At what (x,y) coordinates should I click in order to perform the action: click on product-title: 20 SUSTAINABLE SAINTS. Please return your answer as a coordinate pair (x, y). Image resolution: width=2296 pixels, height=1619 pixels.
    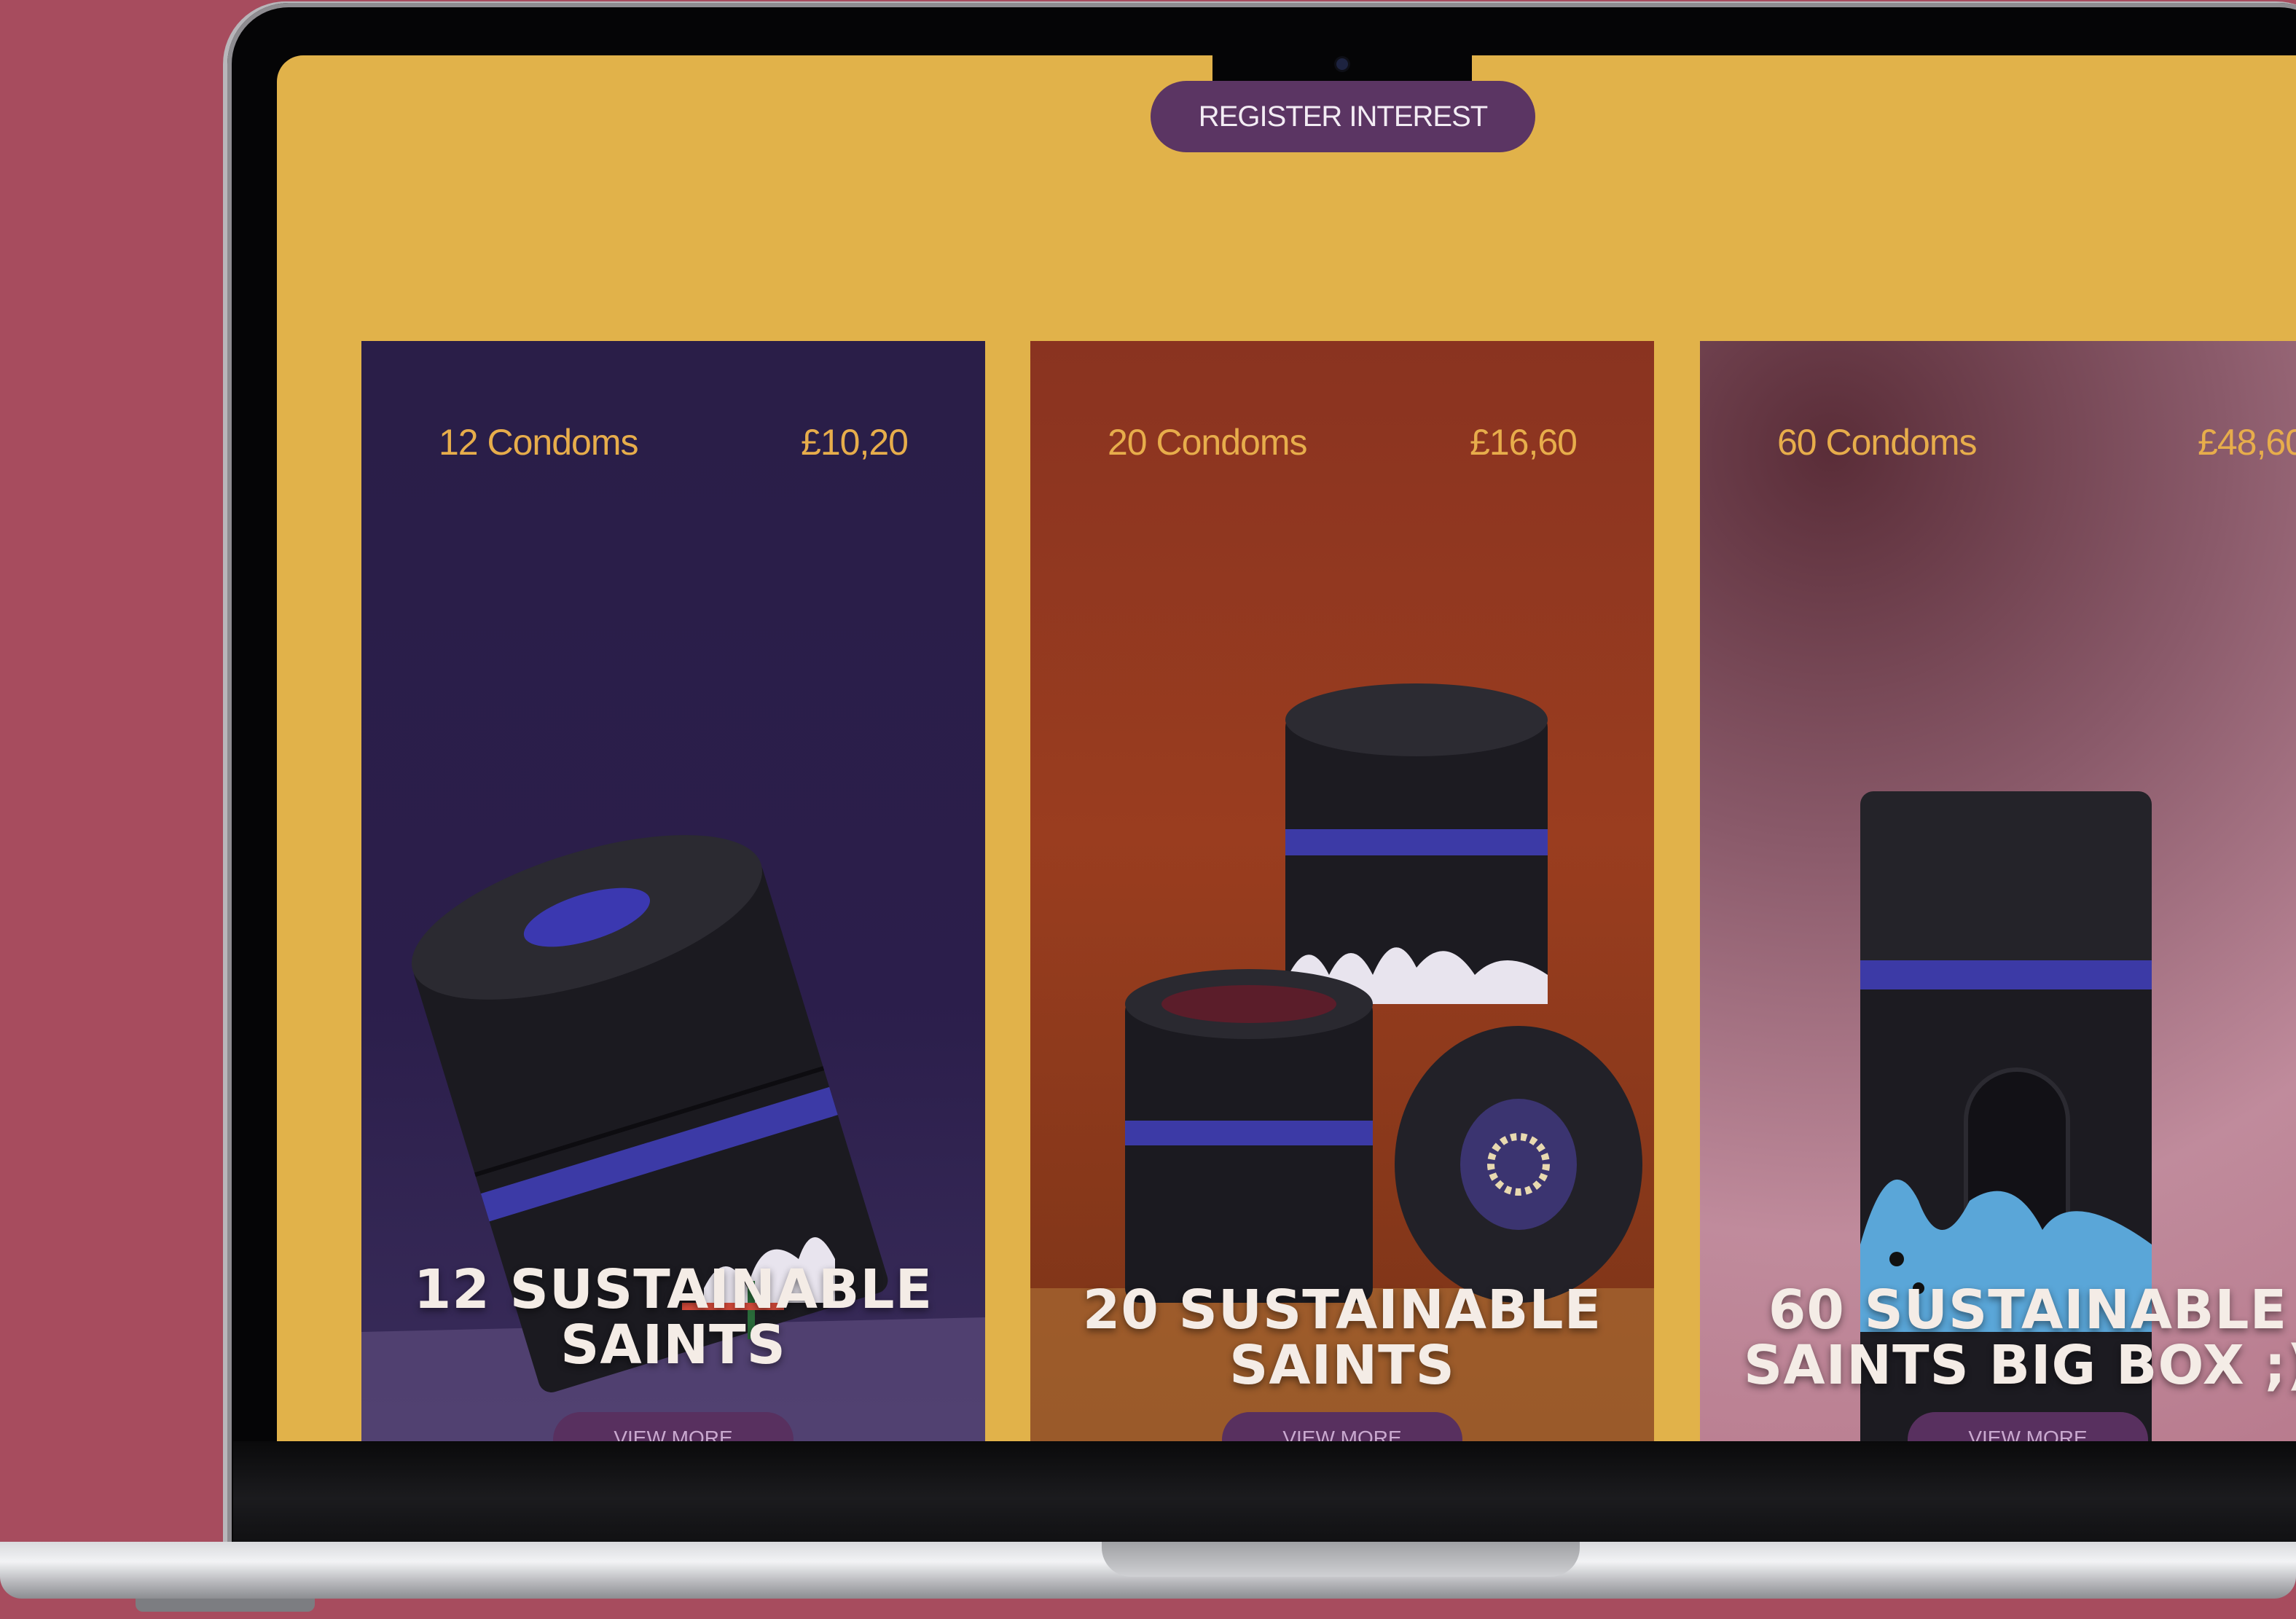
    Looking at the image, I should click on (1342, 1338).